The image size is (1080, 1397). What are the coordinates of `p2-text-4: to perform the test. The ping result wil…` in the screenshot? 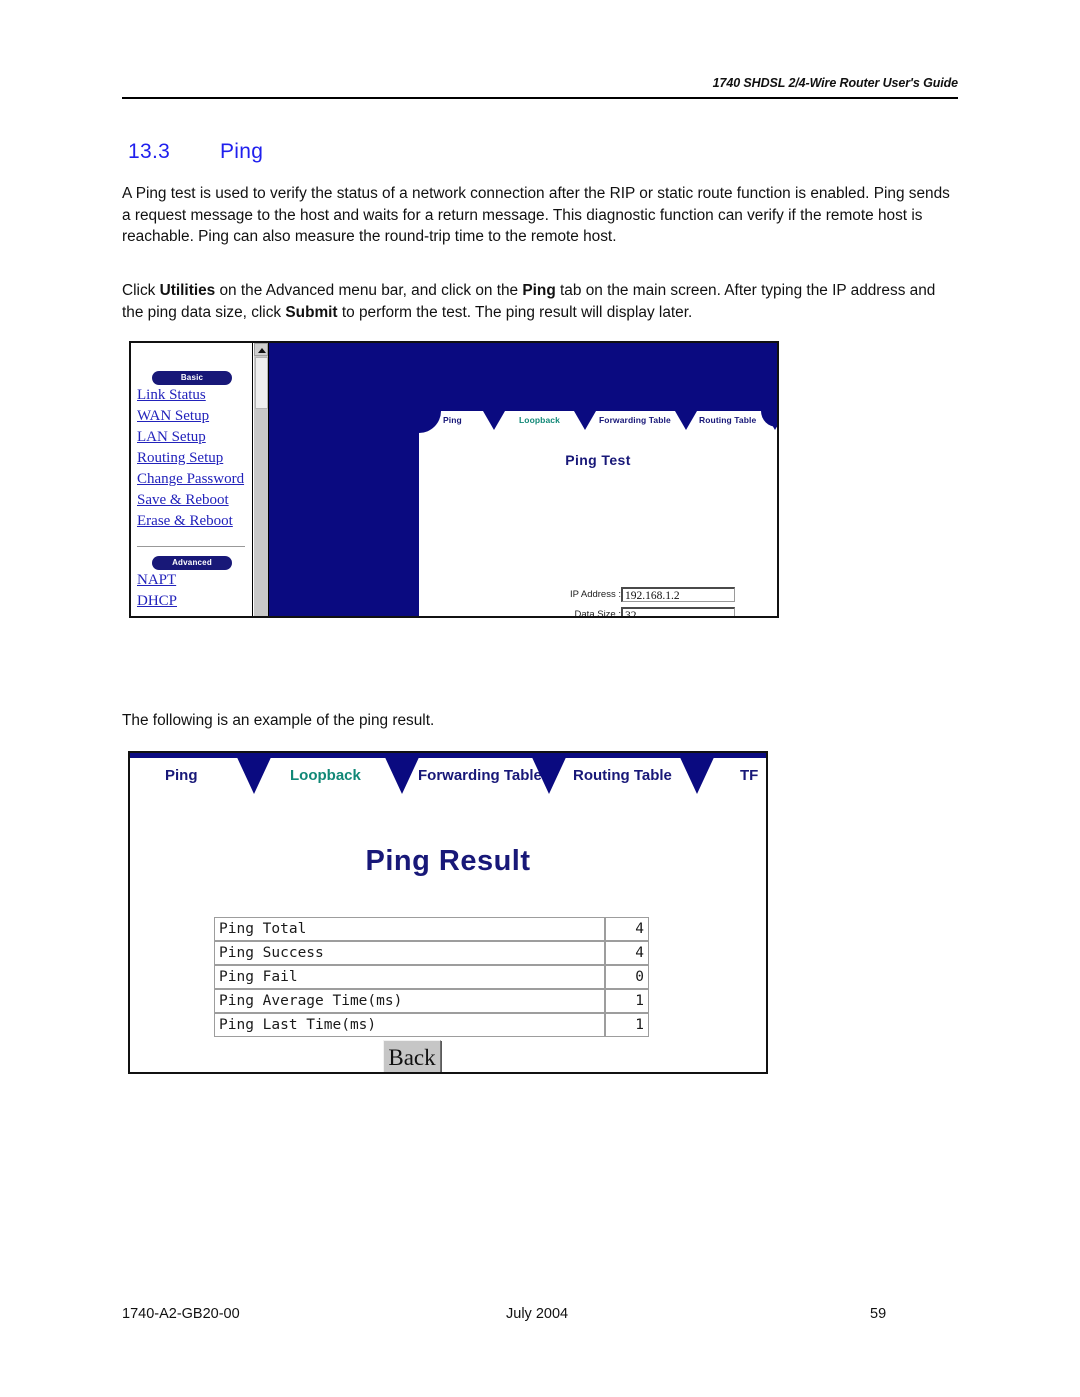 It's located at (515, 312).